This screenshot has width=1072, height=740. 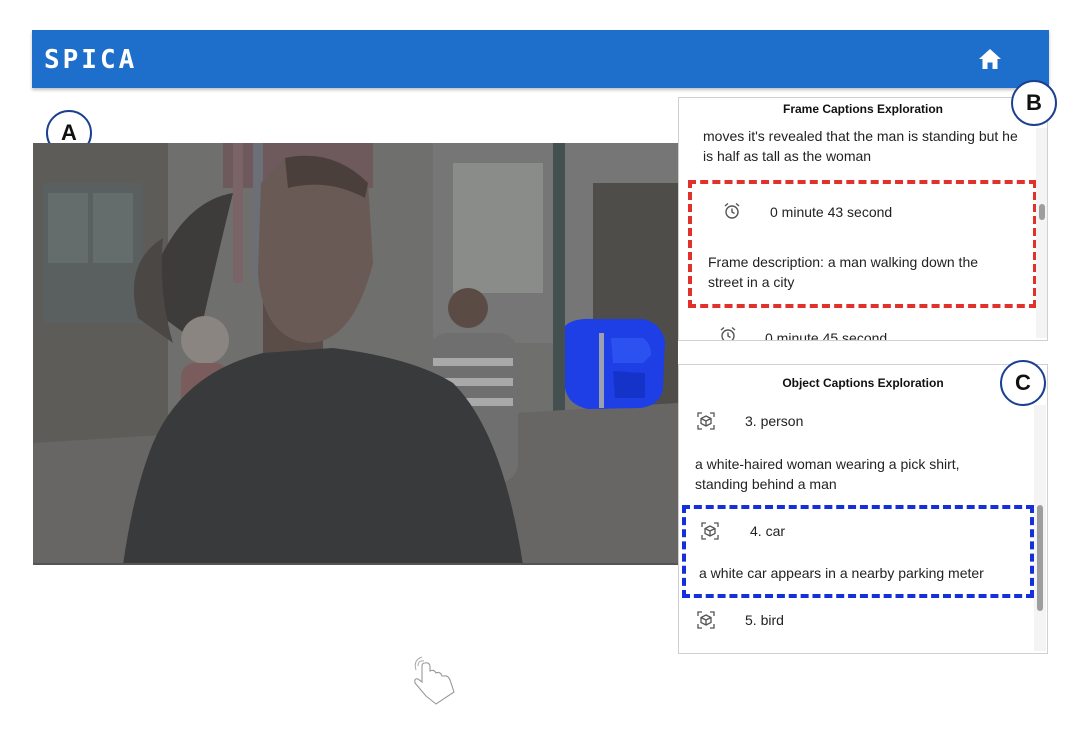 What do you see at coordinates (1042, 212) in the screenshot?
I see `frame-panel-scrollbar` at bounding box center [1042, 212].